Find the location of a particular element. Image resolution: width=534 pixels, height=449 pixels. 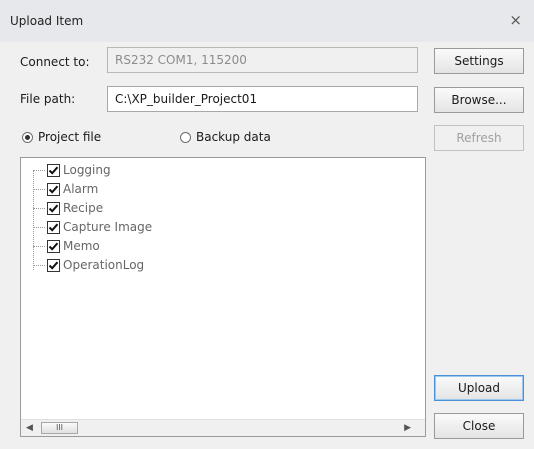

tree-item-label: Memo is located at coordinates (81, 246).